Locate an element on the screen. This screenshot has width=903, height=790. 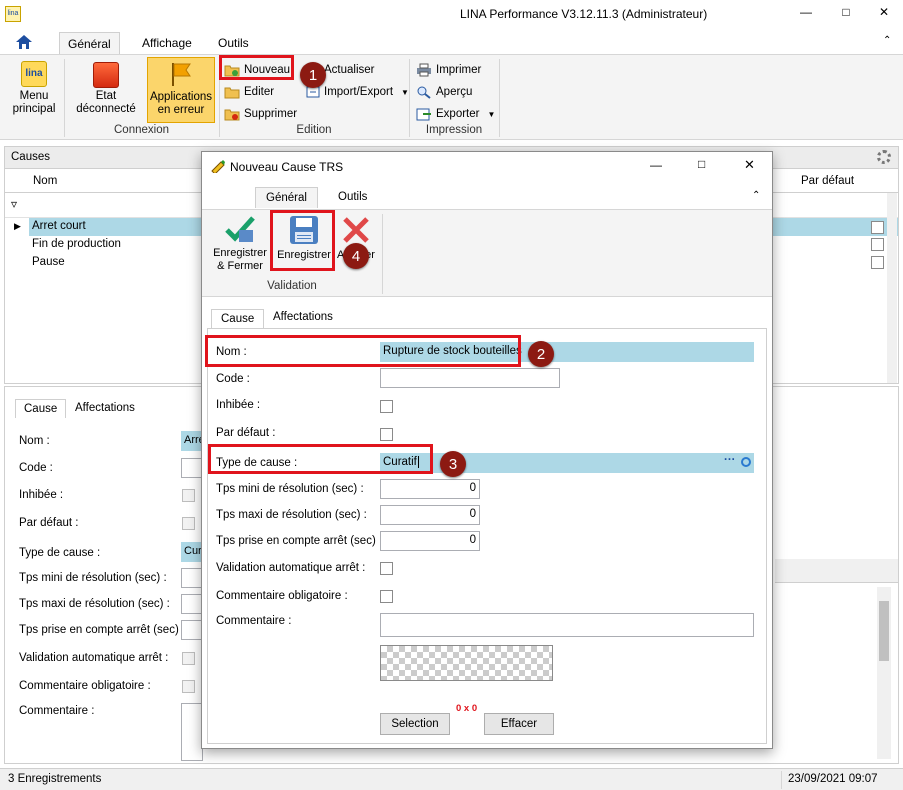
detail-inhibee-checkbox is located at coordinates (188, 495).